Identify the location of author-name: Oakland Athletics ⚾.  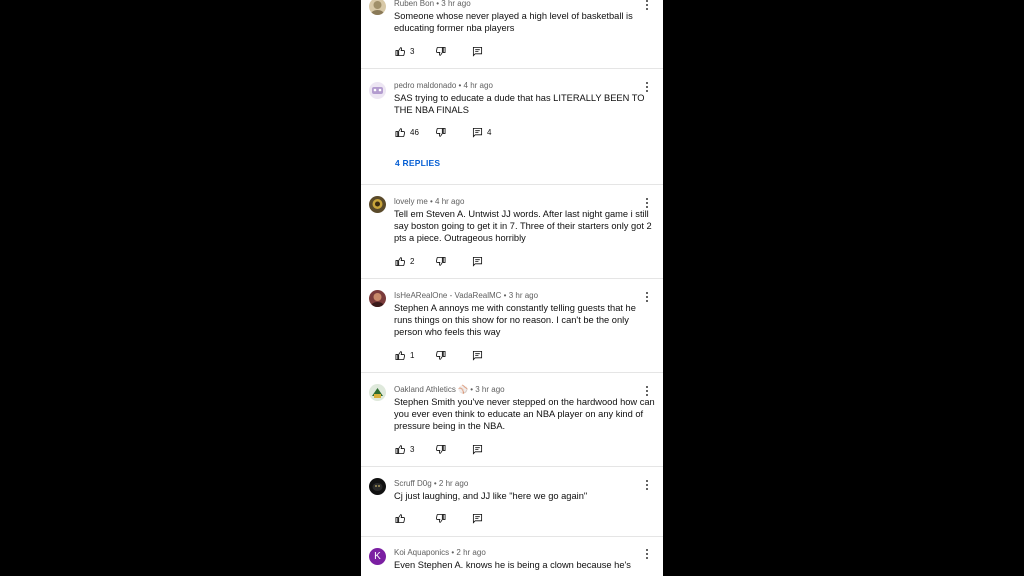
(431, 389).